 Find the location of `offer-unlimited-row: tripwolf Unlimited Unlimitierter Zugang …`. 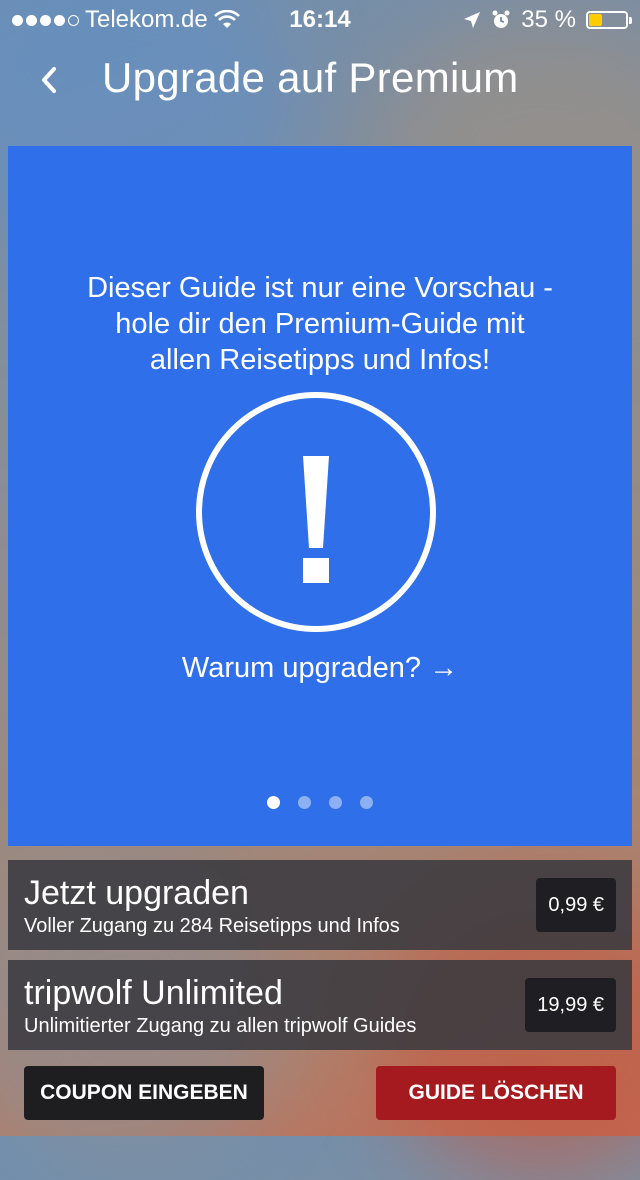

offer-unlimited-row: tripwolf Unlimited Unlimitierter Zugang … is located at coordinates (320, 1005).